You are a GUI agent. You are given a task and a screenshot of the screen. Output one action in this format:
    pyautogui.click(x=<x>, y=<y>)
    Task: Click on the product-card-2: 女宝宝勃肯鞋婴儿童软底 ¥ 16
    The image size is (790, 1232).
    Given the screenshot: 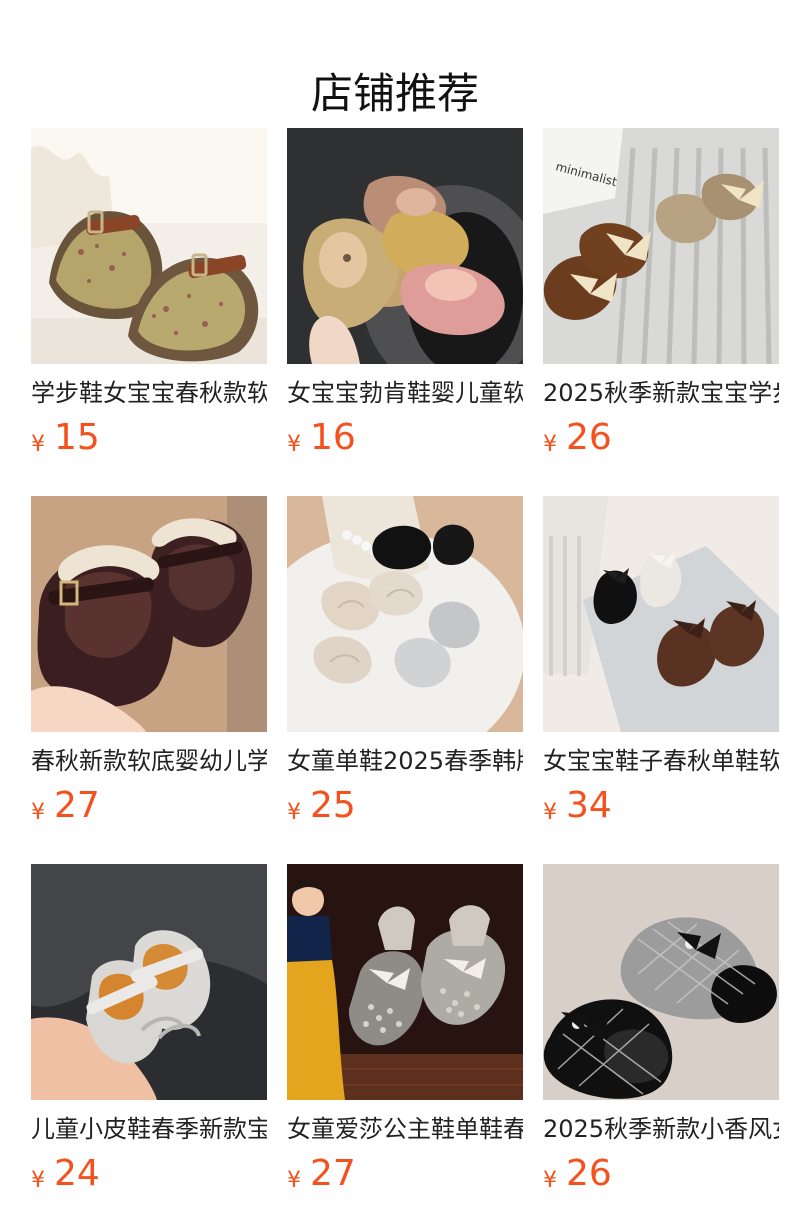 What is the action you would take?
    pyautogui.click(x=405, y=293)
    